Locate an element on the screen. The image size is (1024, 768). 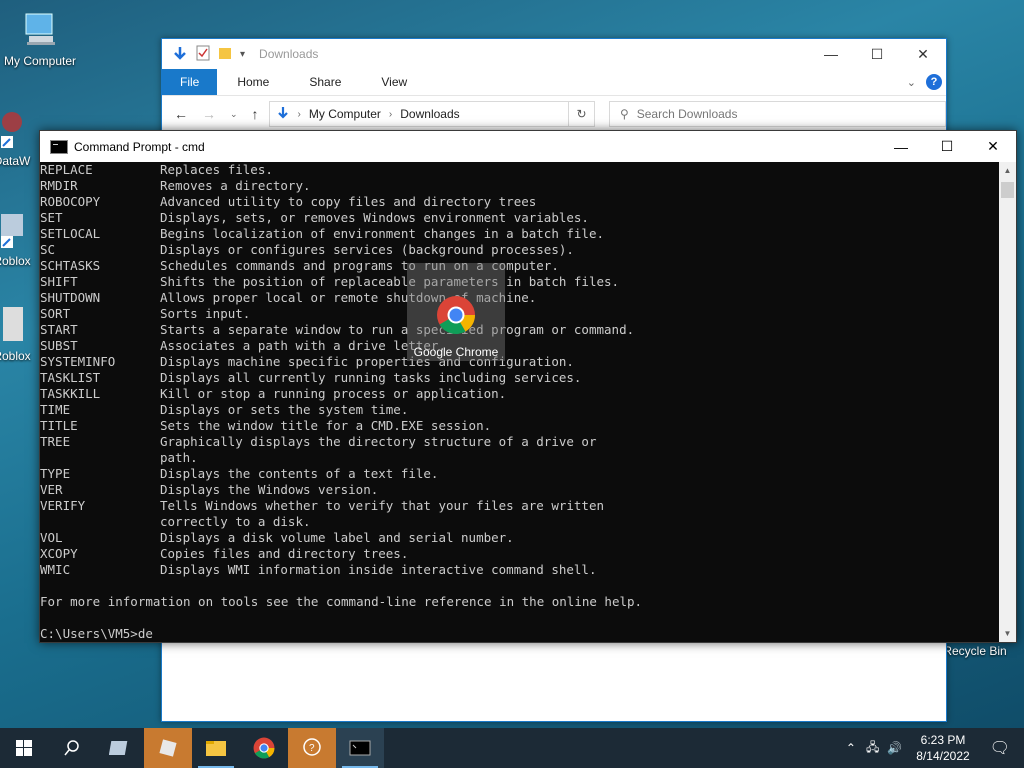
start-button is located at coordinates (24, 748).